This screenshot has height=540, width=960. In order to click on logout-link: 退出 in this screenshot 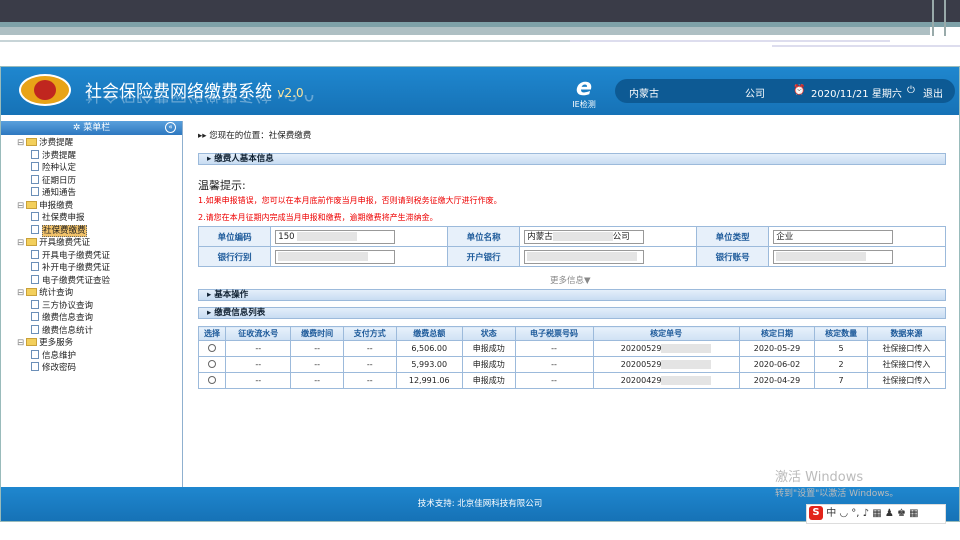, I will do `click(933, 92)`.